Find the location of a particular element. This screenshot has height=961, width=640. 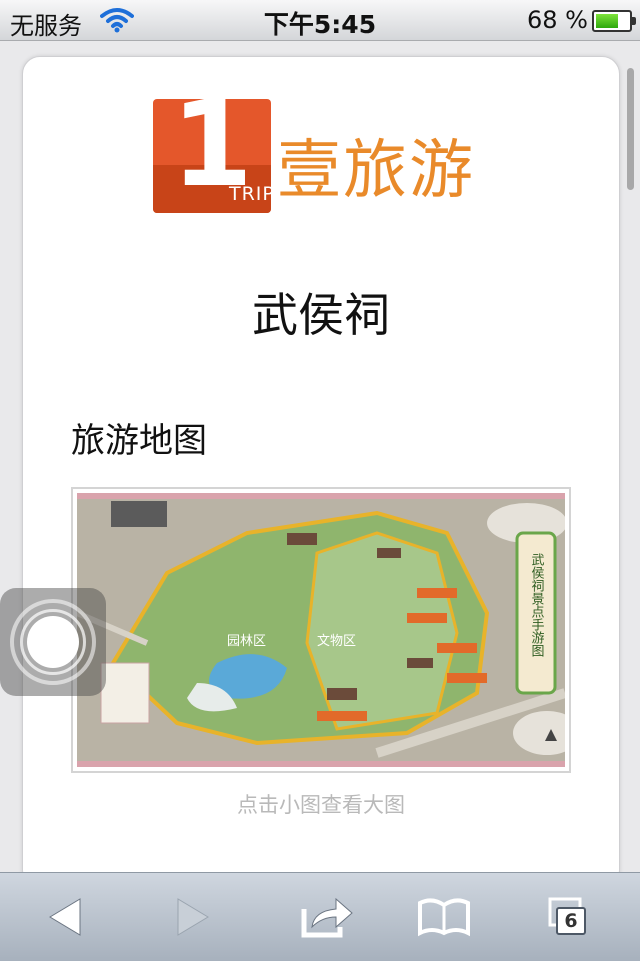

logo-badge: 1 TRIP is located at coordinates (212, 156).